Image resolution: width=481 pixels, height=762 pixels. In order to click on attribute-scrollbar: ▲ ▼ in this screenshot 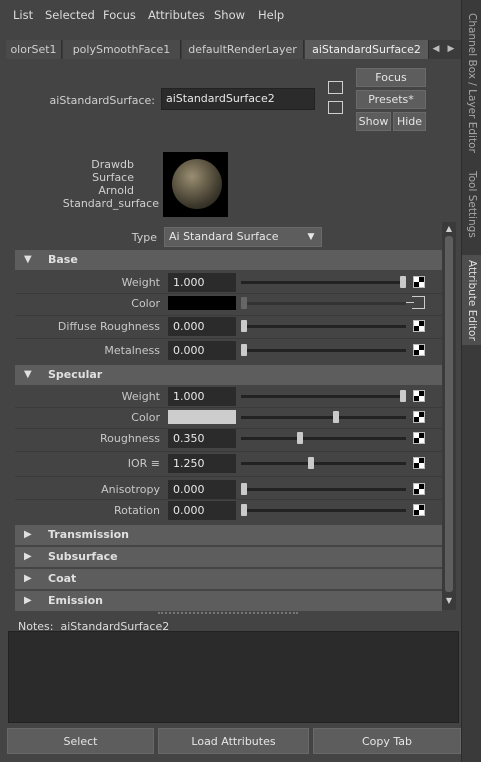, I will do `click(449, 416)`.